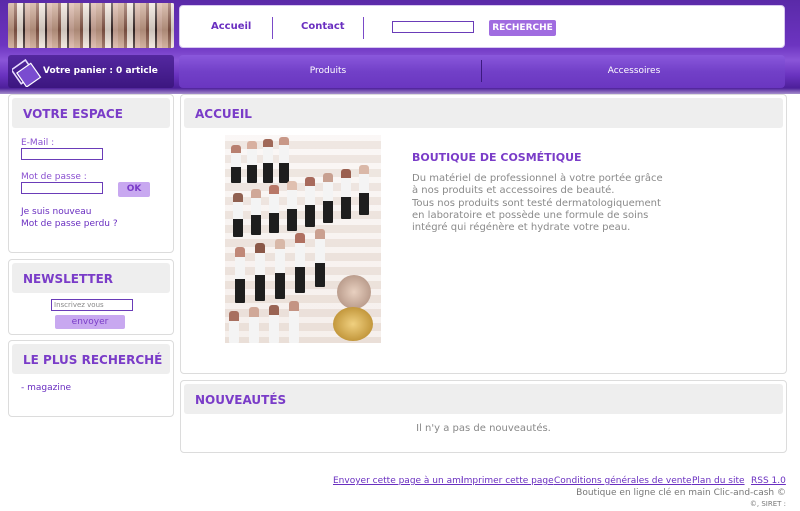 The image size is (800, 511). What do you see at coordinates (328, 71) in the screenshot?
I see `category-produits: Produits` at bounding box center [328, 71].